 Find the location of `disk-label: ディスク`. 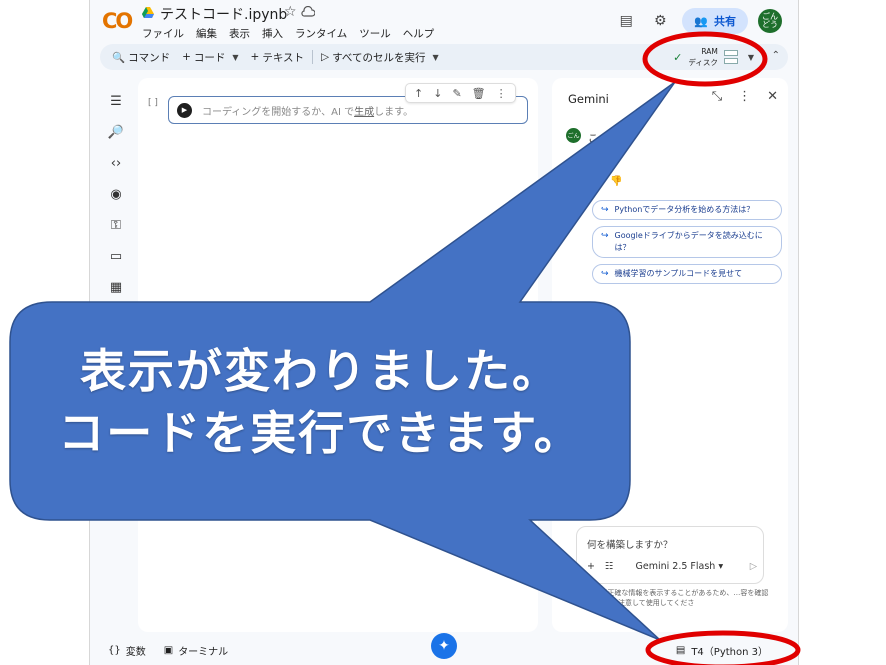

disk-label: ディスク is located at coordinates (703, 62).